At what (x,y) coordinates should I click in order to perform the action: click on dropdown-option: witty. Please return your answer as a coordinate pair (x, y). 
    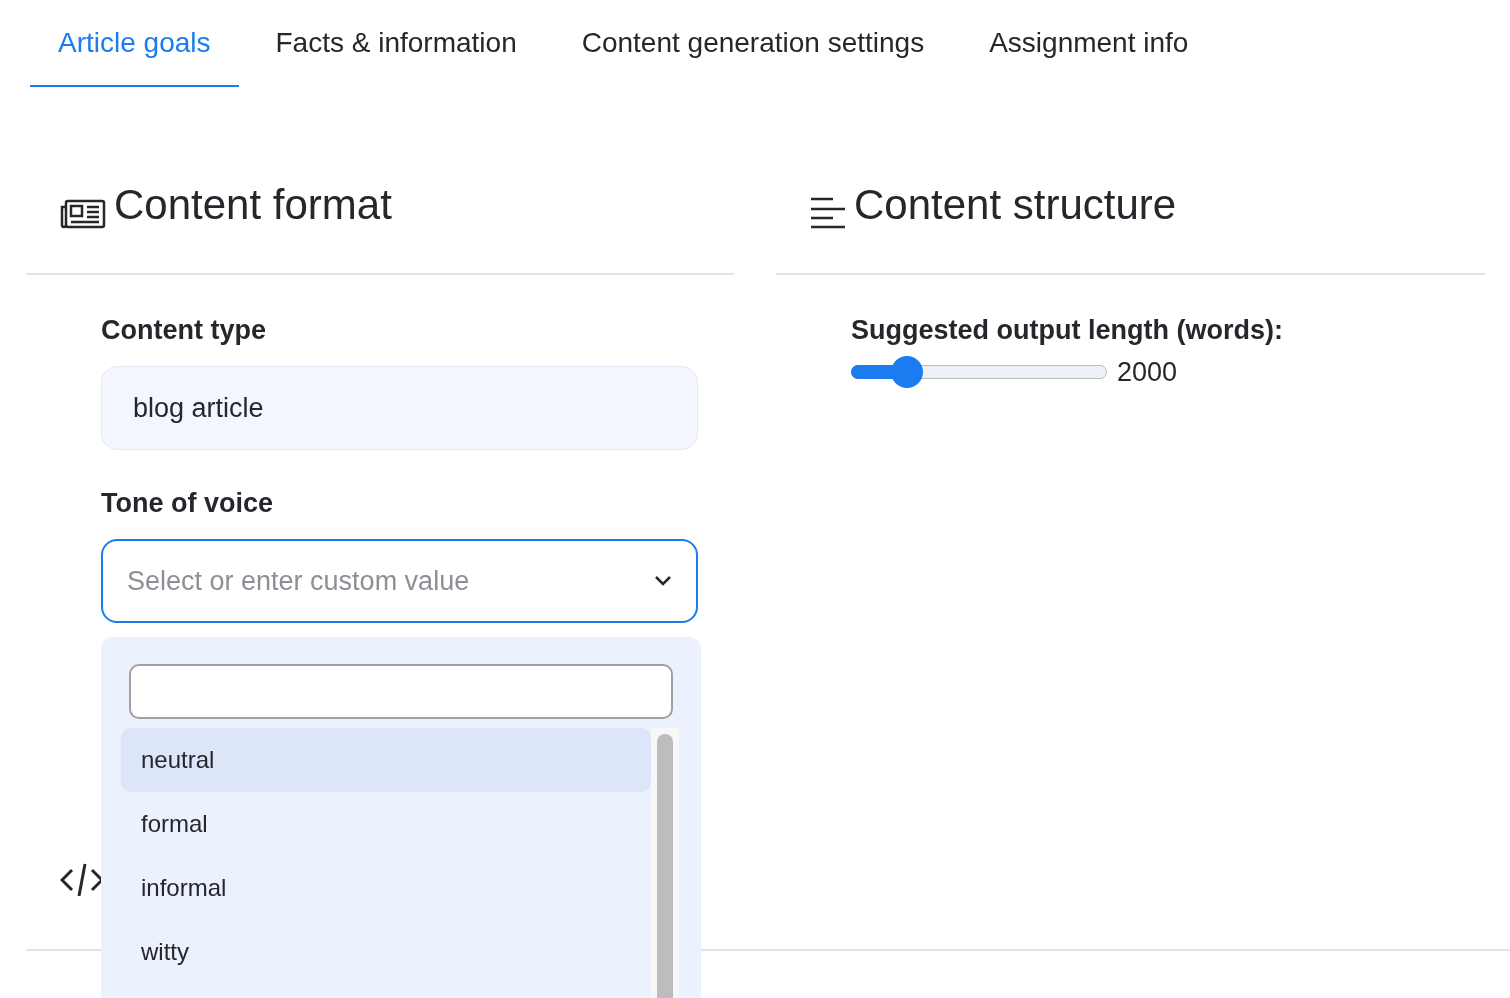
    Looking at the image, I should click on (386, 952).